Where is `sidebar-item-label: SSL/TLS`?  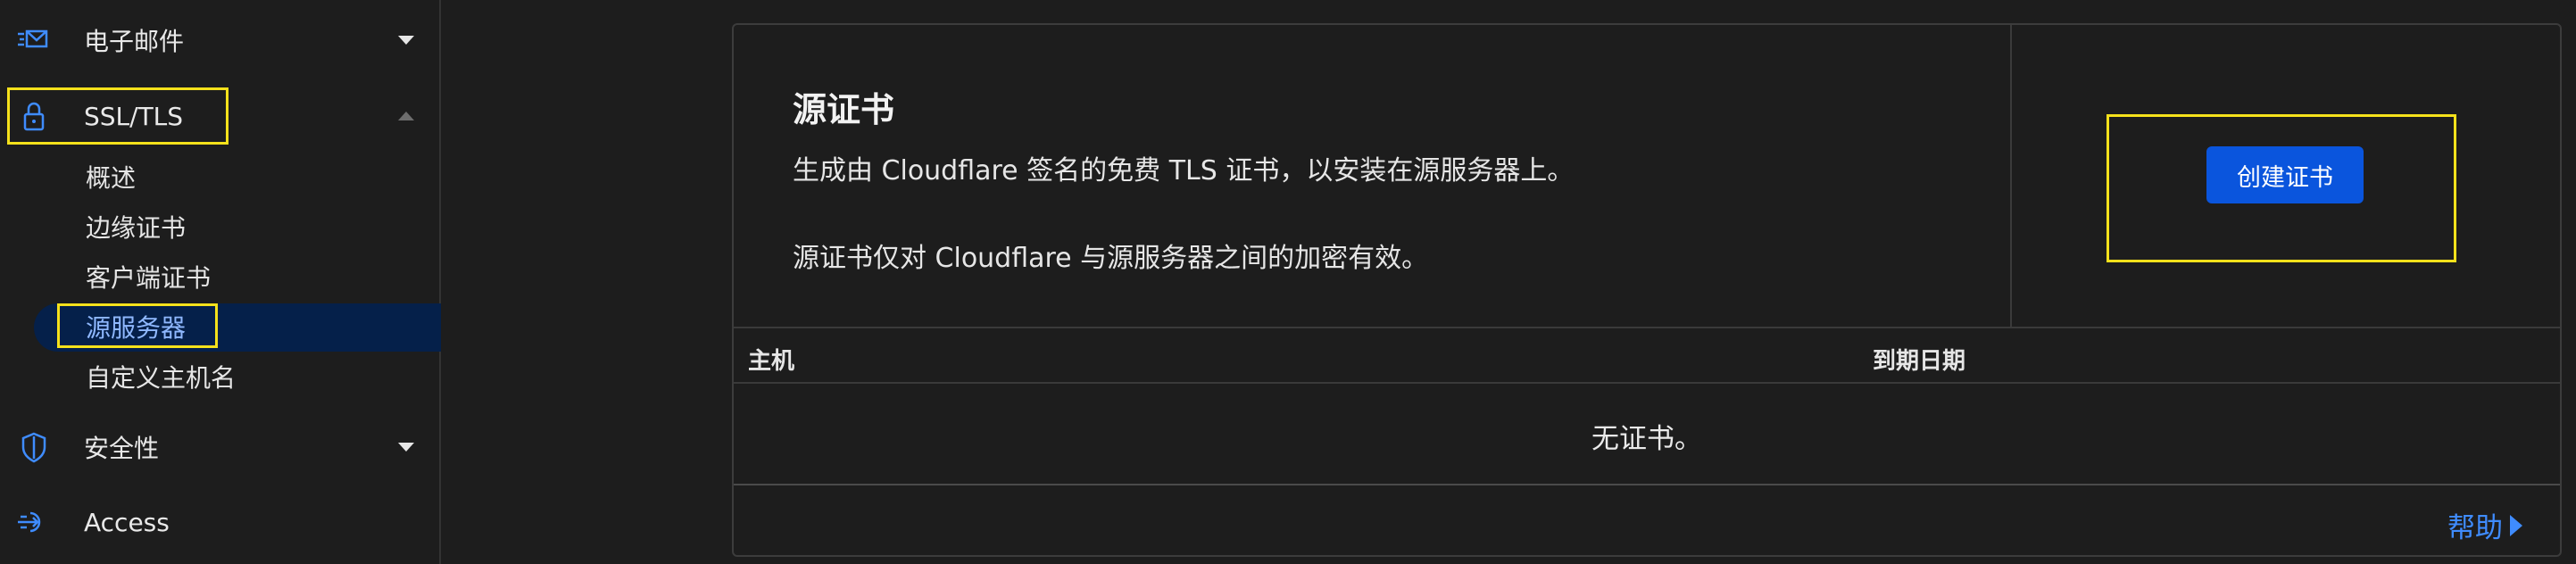 sidebar-item-label: SSL/TLS is located at coordinates (134, 116).